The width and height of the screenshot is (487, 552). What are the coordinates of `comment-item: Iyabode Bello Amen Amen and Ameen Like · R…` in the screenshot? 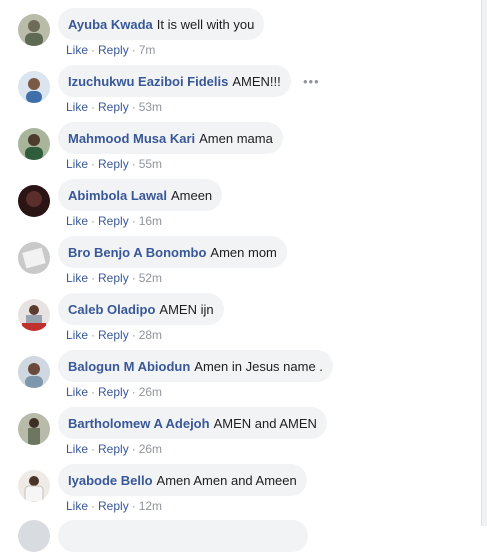 It's located at (248, 492).